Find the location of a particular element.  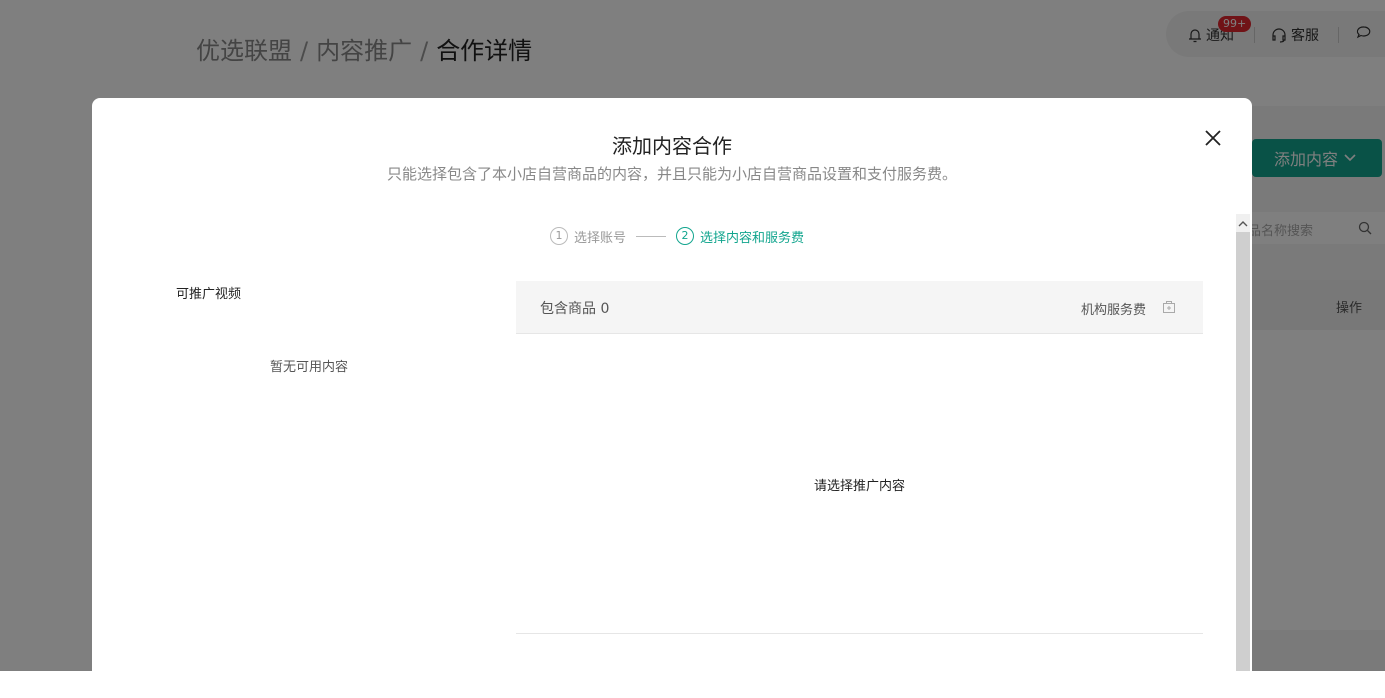

step-indicator: 1 选择账号 2 选择内容和服务费 is located at coordinates (677, 236).